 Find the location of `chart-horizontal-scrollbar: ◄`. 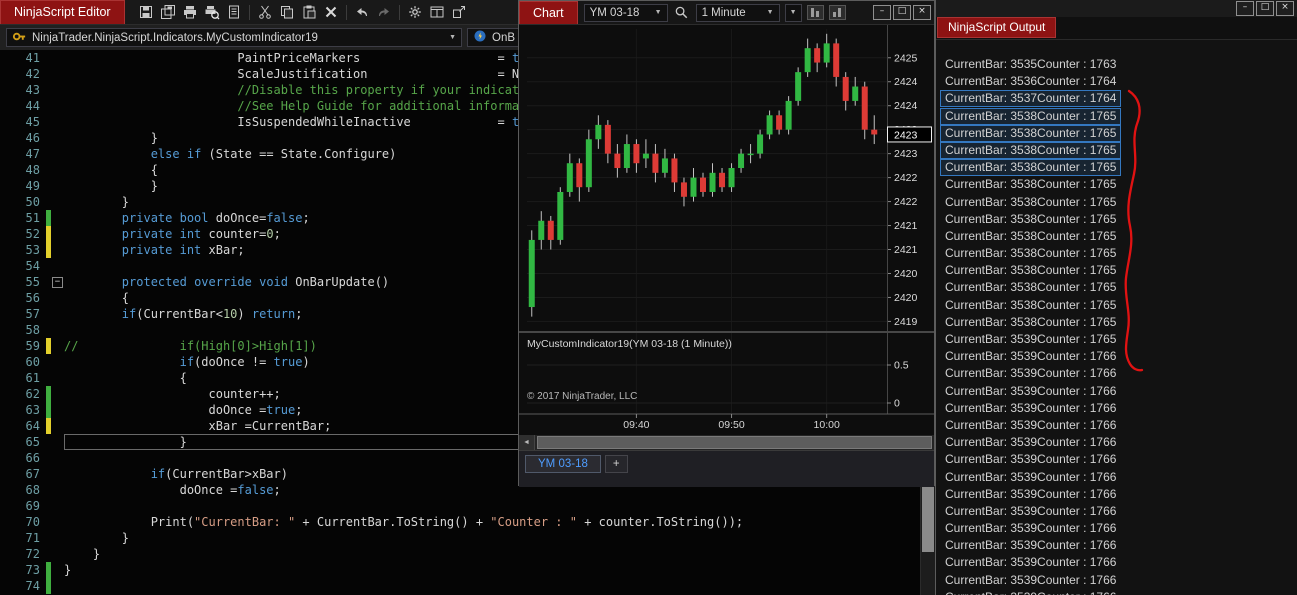

chart-horizontal-scrollbar: ◄ is located at coordinates (726, 442).